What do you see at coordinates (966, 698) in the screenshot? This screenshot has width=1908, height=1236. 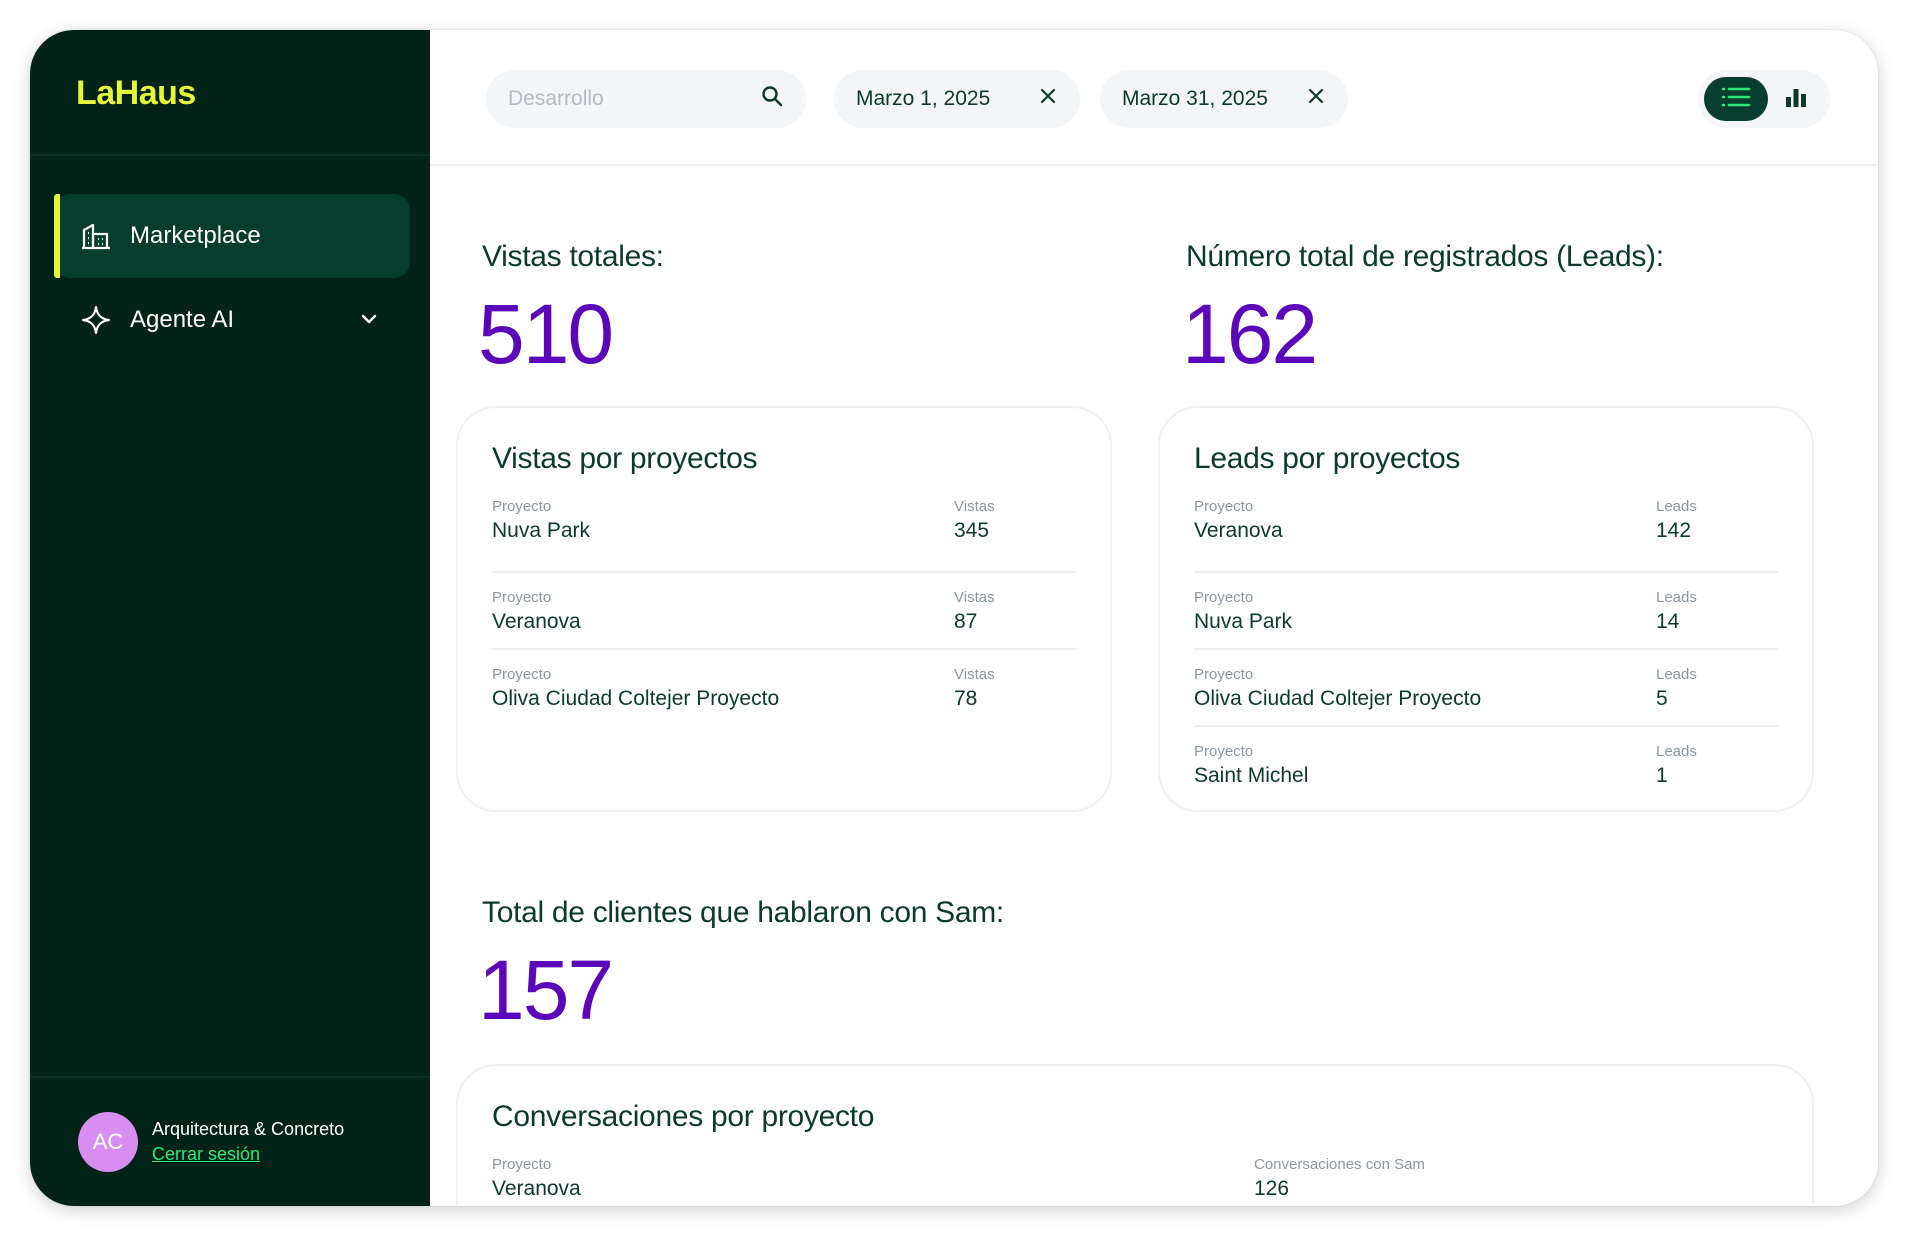 I see `metric-value: 78` at bounding box center [966, 698].